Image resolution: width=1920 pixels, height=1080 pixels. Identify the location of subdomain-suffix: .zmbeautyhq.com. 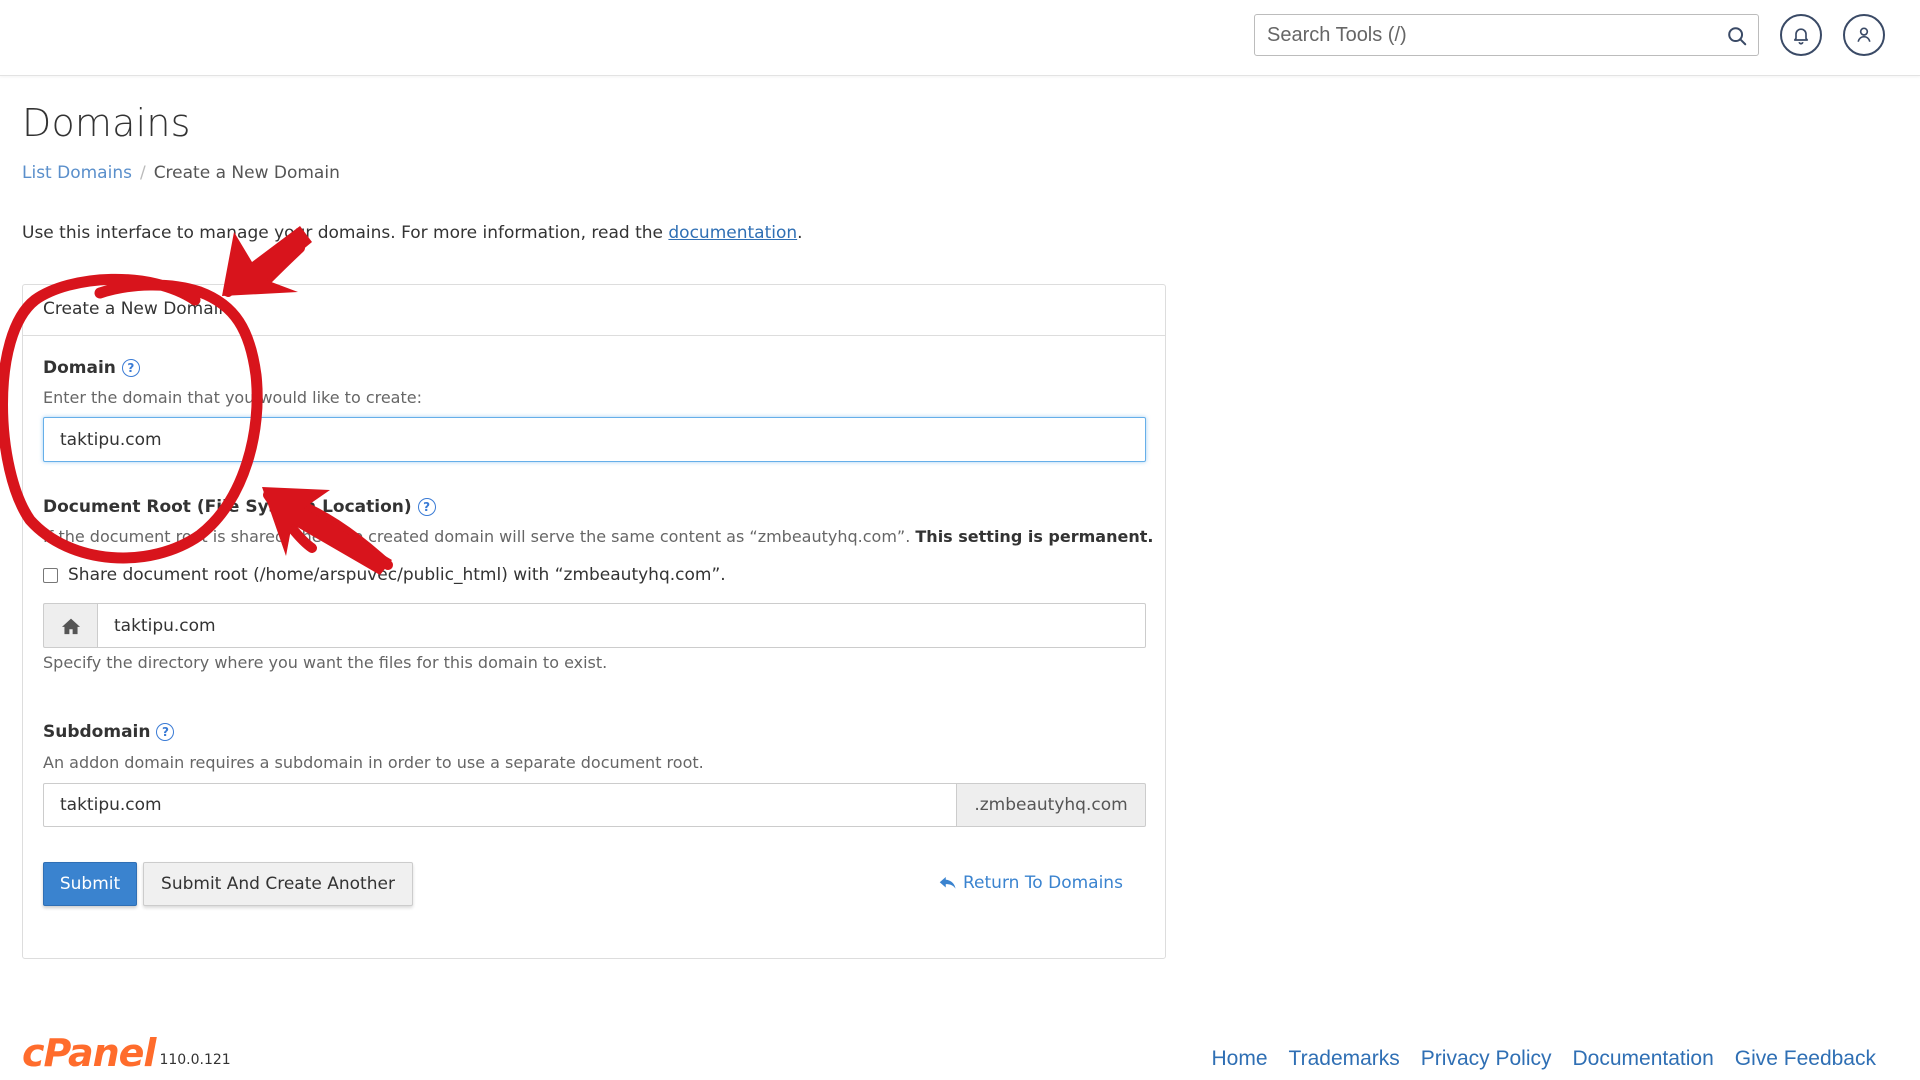
(1051, 805).